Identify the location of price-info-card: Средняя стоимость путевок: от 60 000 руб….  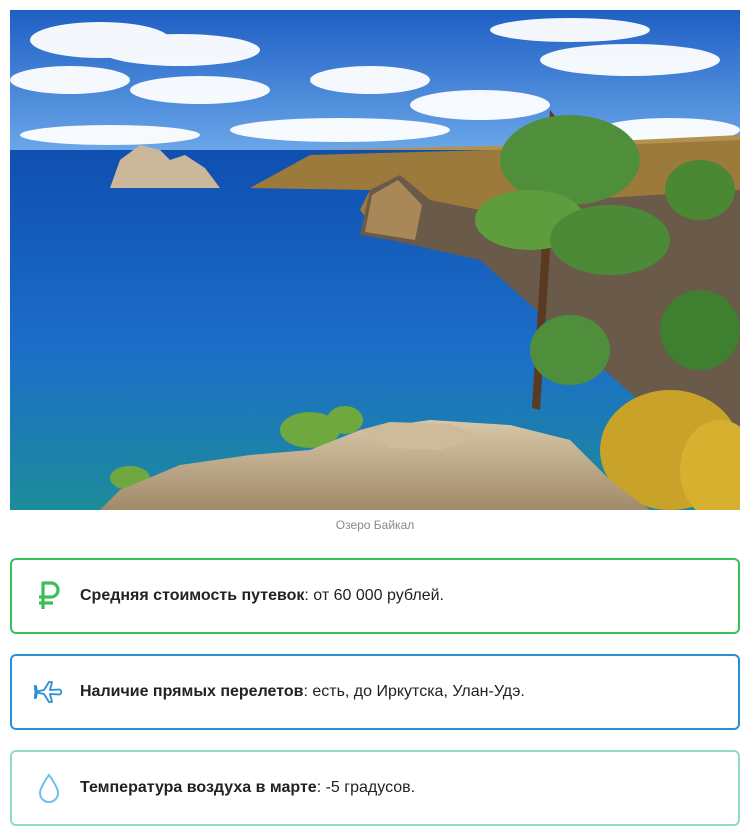
(375, 596).